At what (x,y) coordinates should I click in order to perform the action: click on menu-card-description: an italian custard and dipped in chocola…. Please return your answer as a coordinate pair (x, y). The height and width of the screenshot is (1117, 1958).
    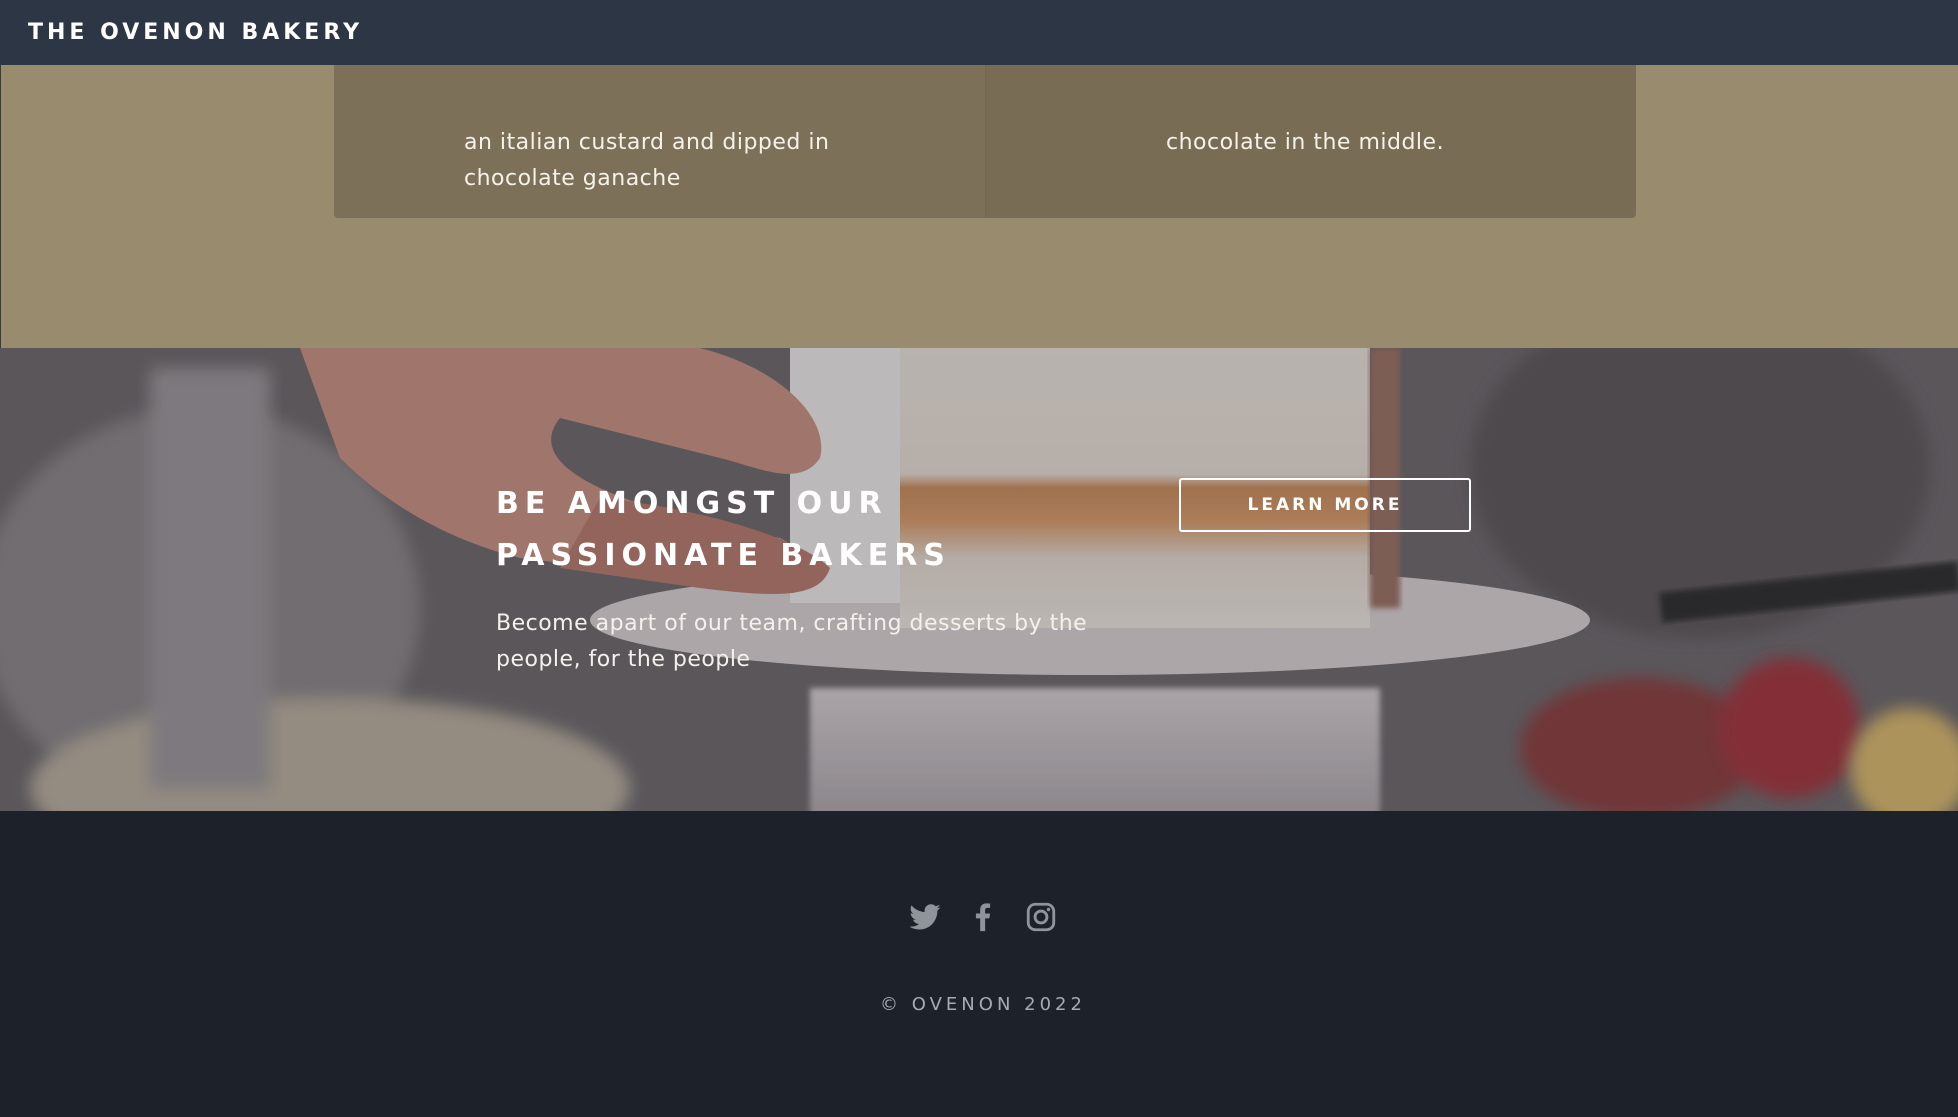
    Looking at the image, I should click on (647, 160).